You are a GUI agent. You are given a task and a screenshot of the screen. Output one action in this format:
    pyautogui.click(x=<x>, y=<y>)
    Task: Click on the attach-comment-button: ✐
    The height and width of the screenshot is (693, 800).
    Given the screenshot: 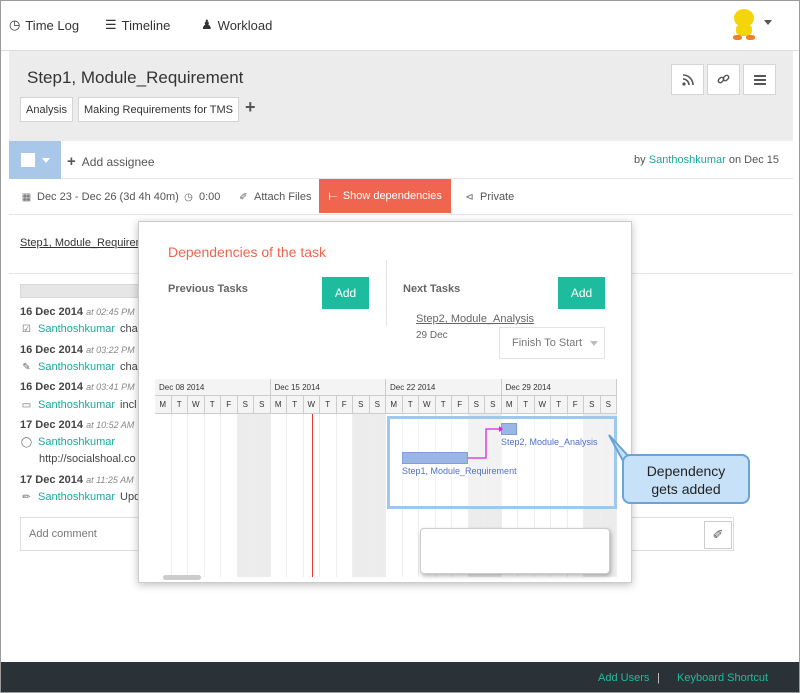 What is the action you would take?
    pyautogui.click(x=718, y=535)
    